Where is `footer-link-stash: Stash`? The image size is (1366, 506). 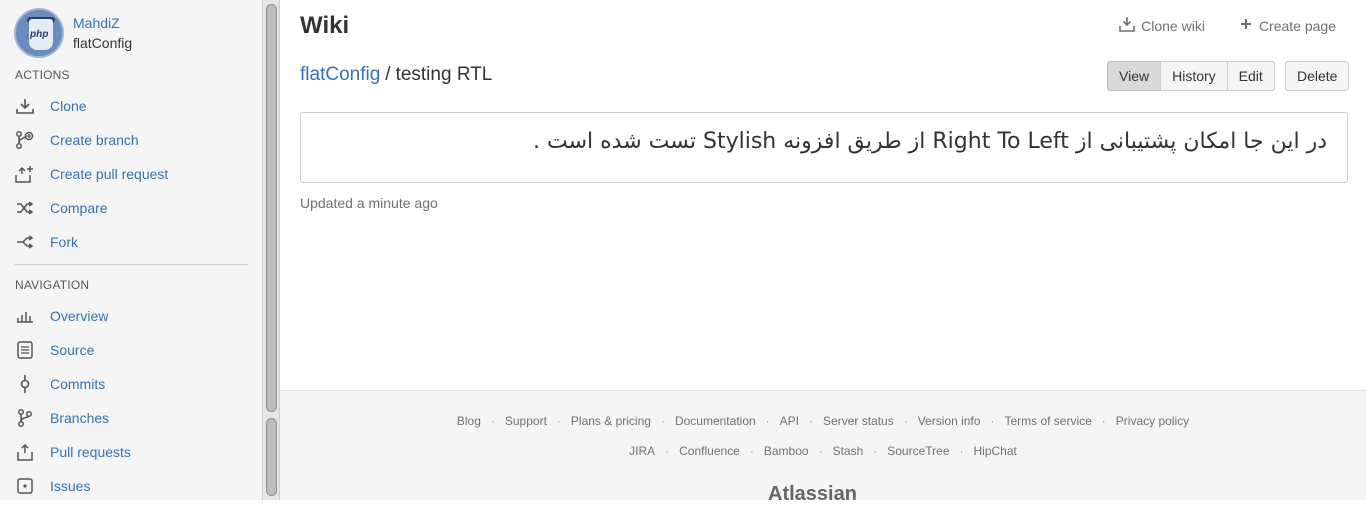
footer-link-stash: Stash is located at coordinates (848, 451).